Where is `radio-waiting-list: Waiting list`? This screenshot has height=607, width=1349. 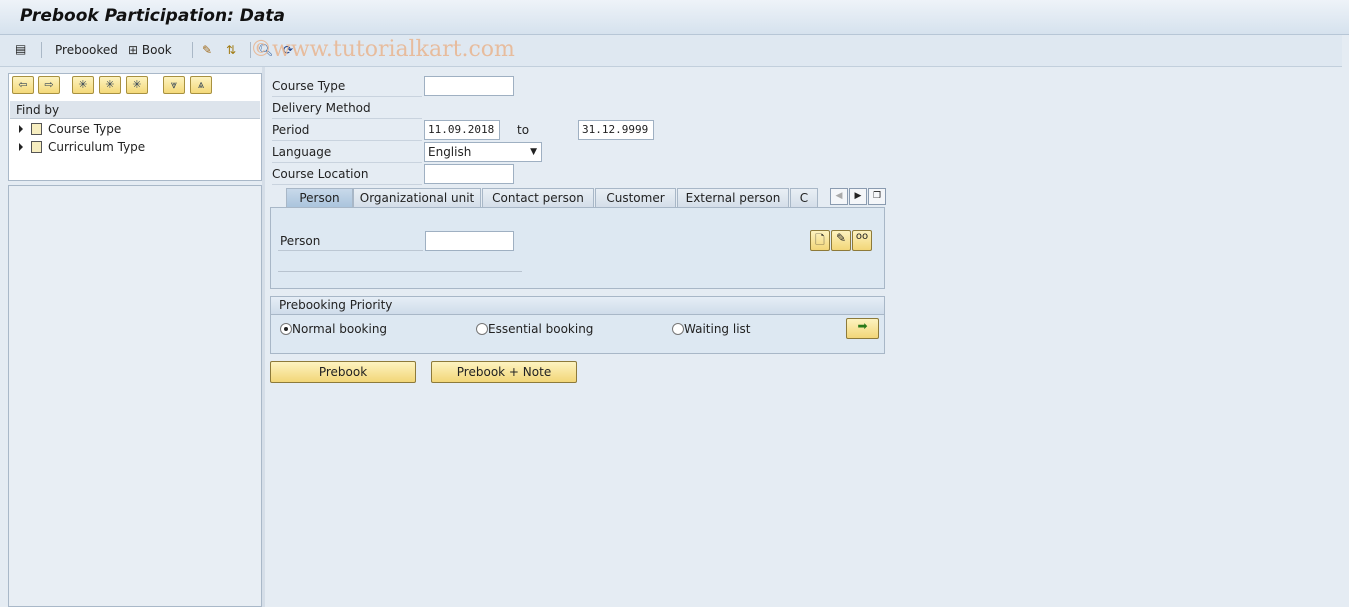 radio-waiting-list: Waiting list is located at coordinates (711, 329).